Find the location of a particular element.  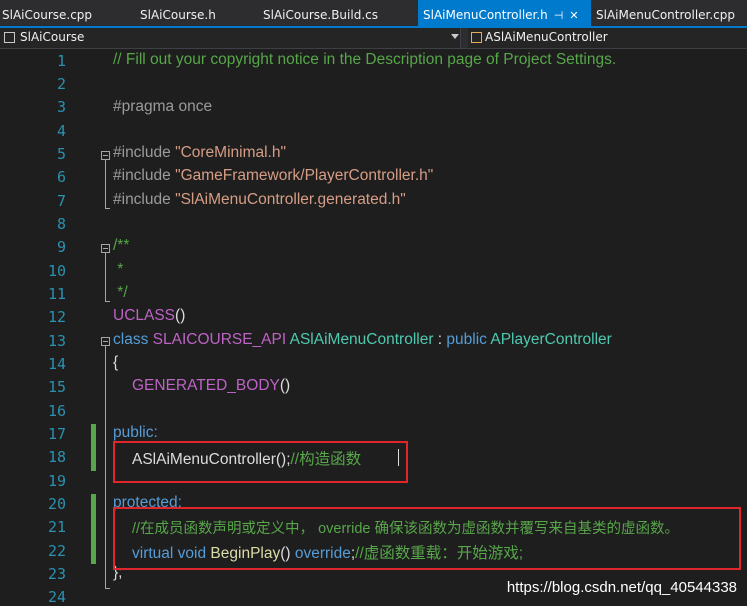

line-number: 2 is located at coordinates (61, 84).